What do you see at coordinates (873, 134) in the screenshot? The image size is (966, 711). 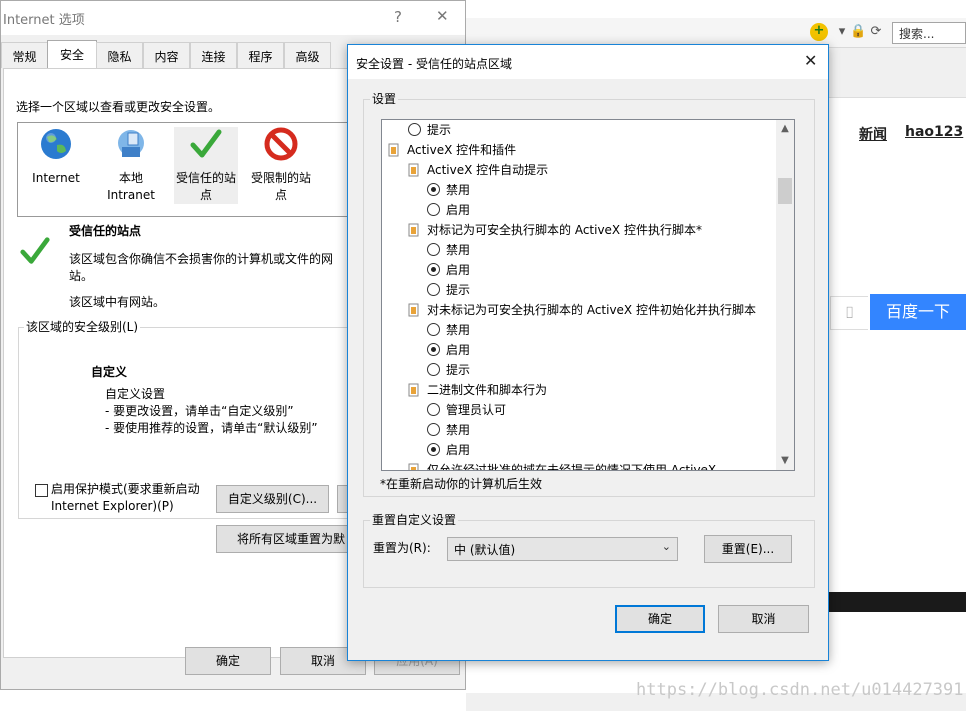 I see `nav-link-news: 新闻` at bounding box center [873, 134].